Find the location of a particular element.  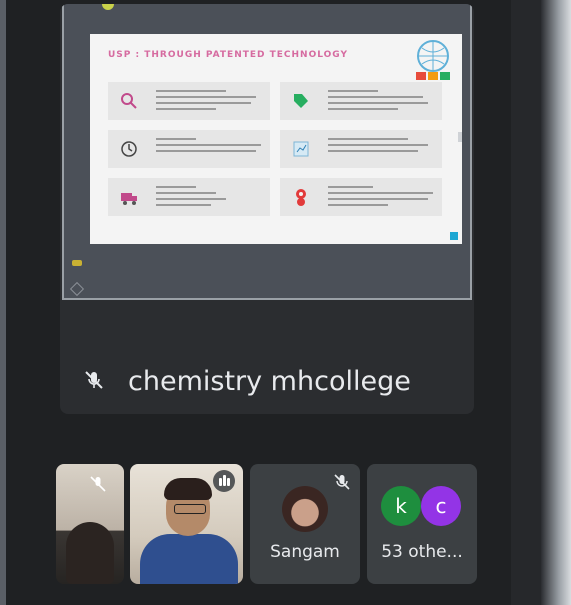

participant-tile: Sangam is located at coordinates (305, 524).